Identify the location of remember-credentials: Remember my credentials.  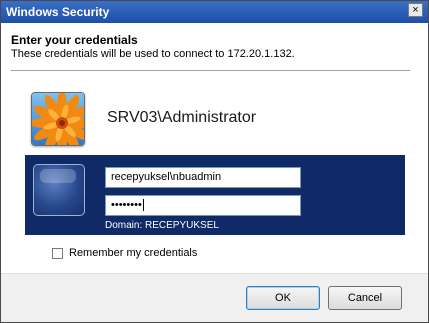
(124, 253).